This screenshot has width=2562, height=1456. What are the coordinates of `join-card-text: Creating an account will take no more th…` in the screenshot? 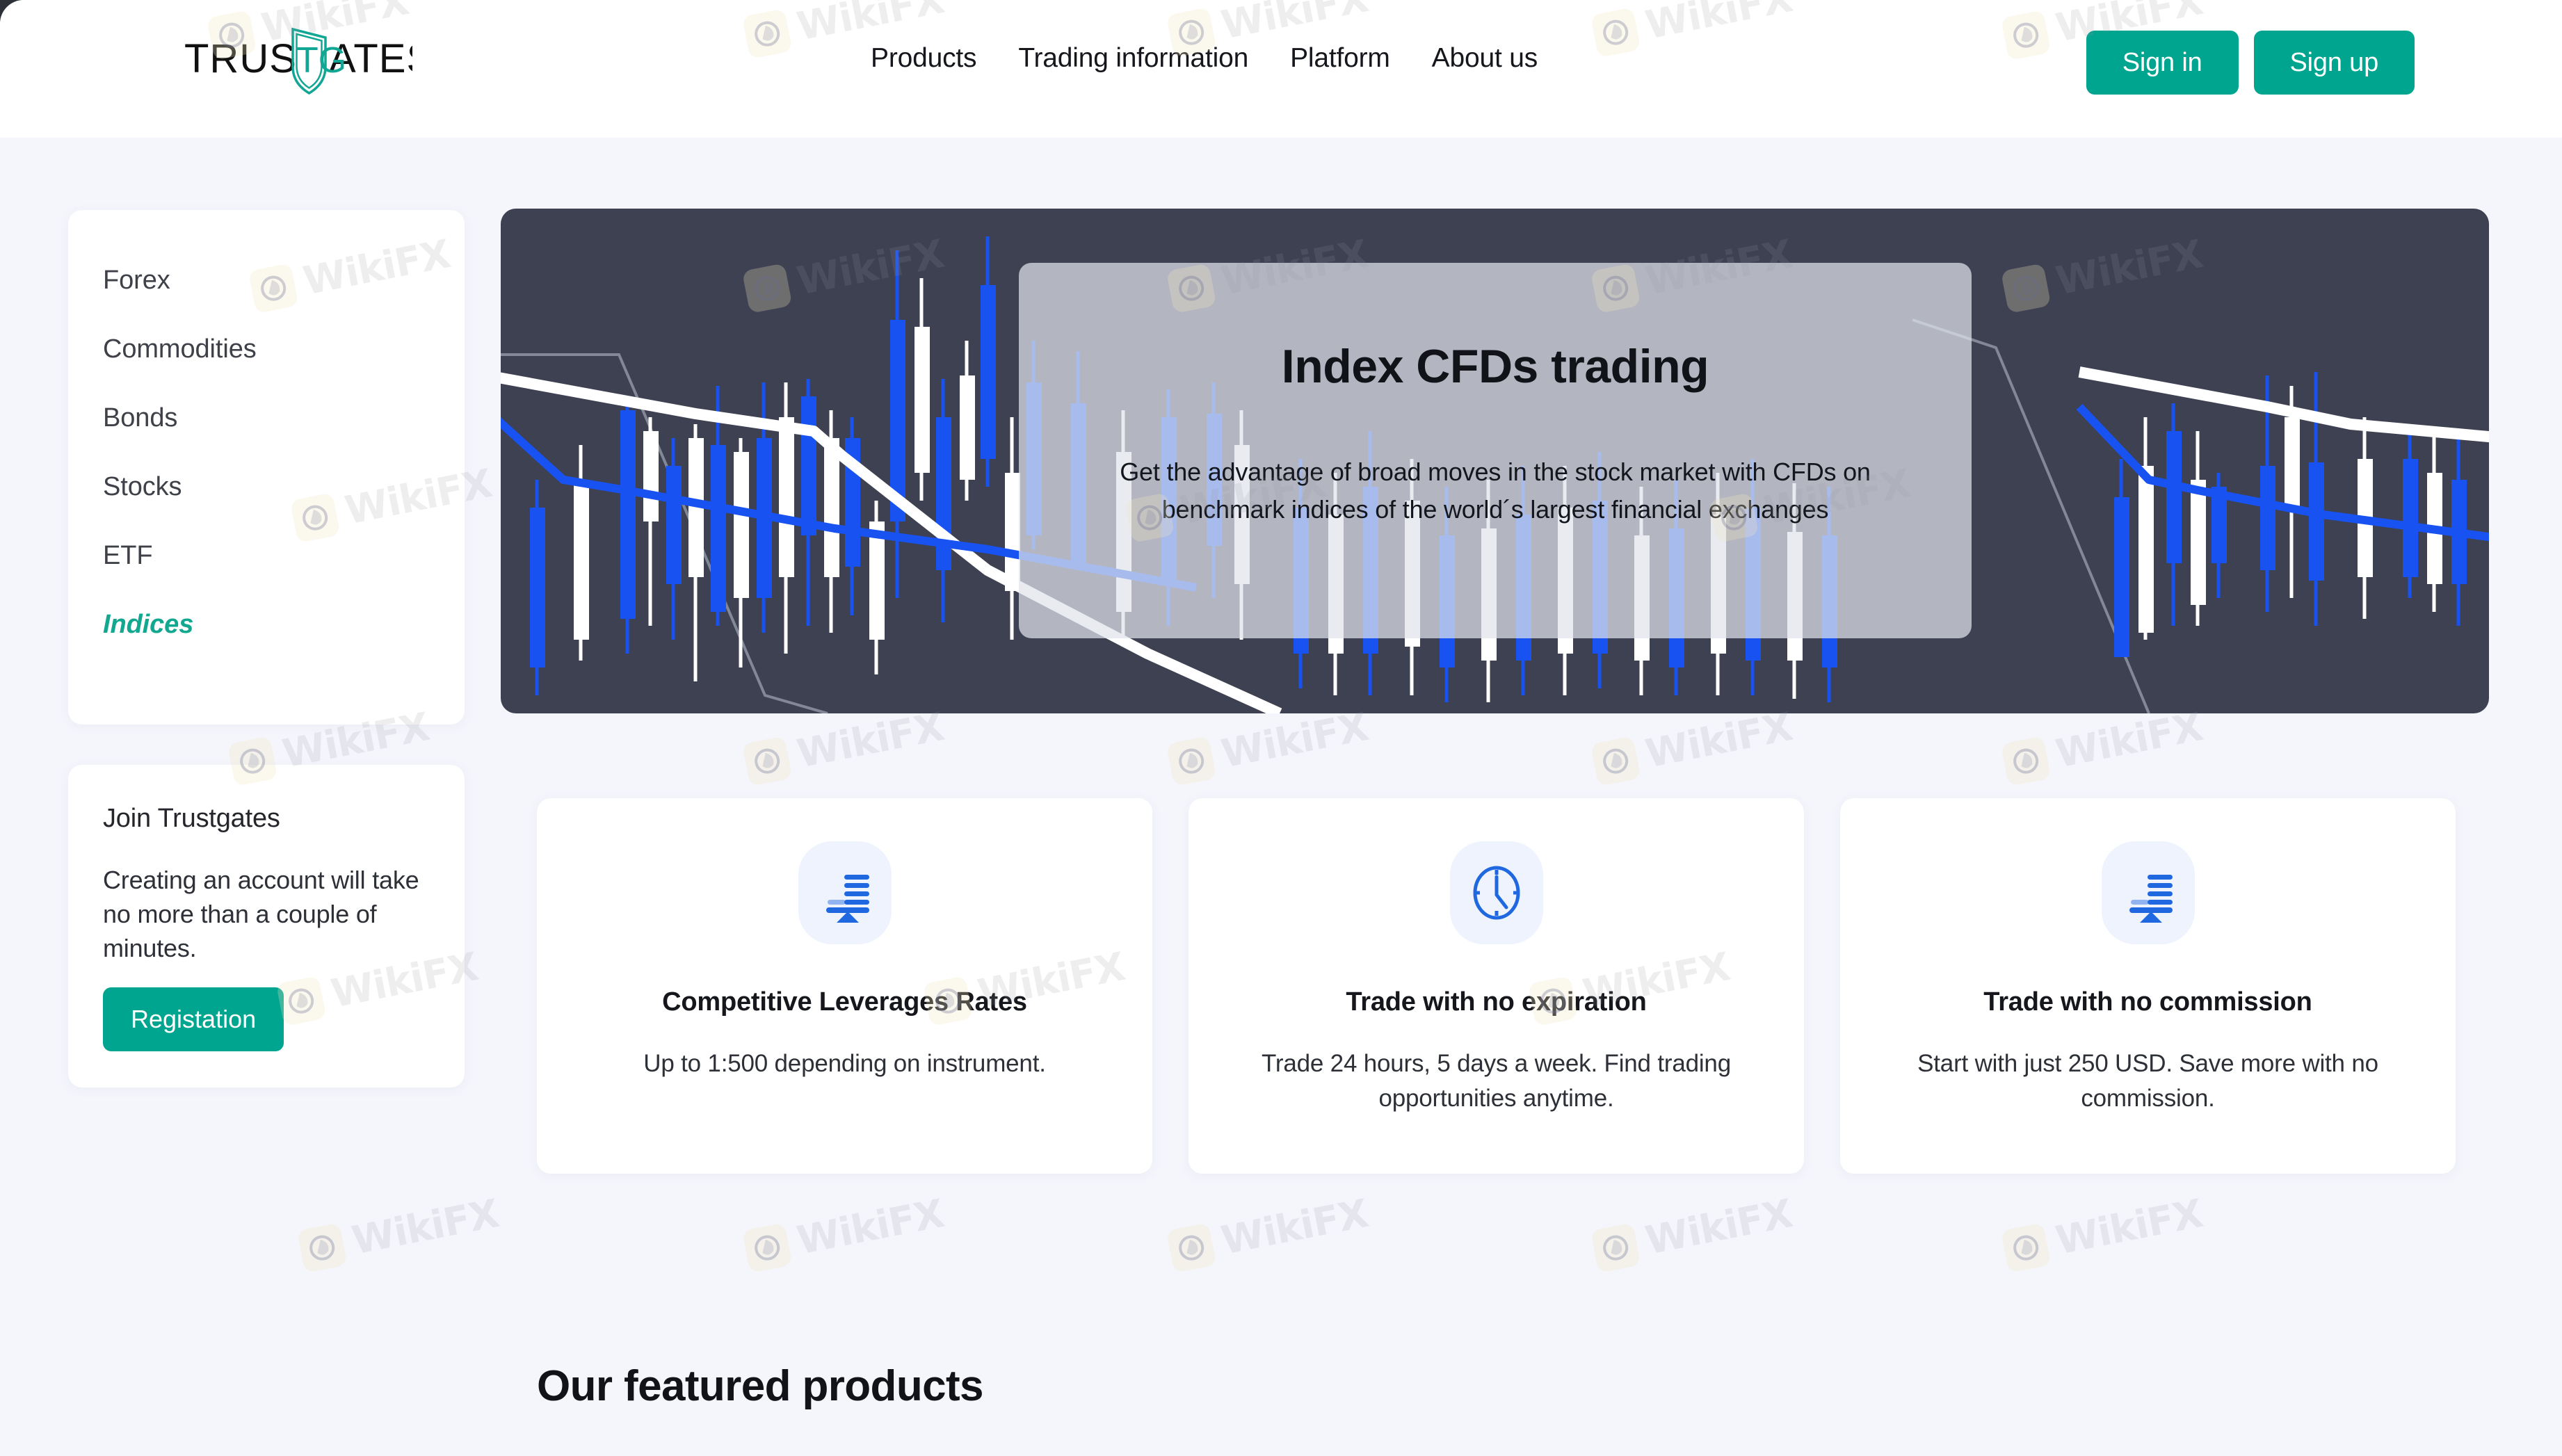 It's located at (261, 914).